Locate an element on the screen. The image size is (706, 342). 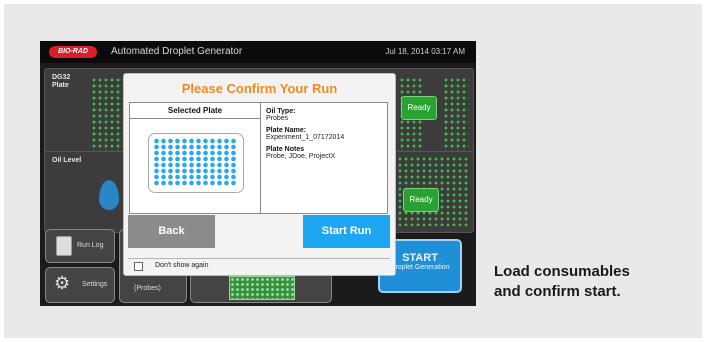
ready-badge-bottom: Ready is located at coordinates (421, 200).